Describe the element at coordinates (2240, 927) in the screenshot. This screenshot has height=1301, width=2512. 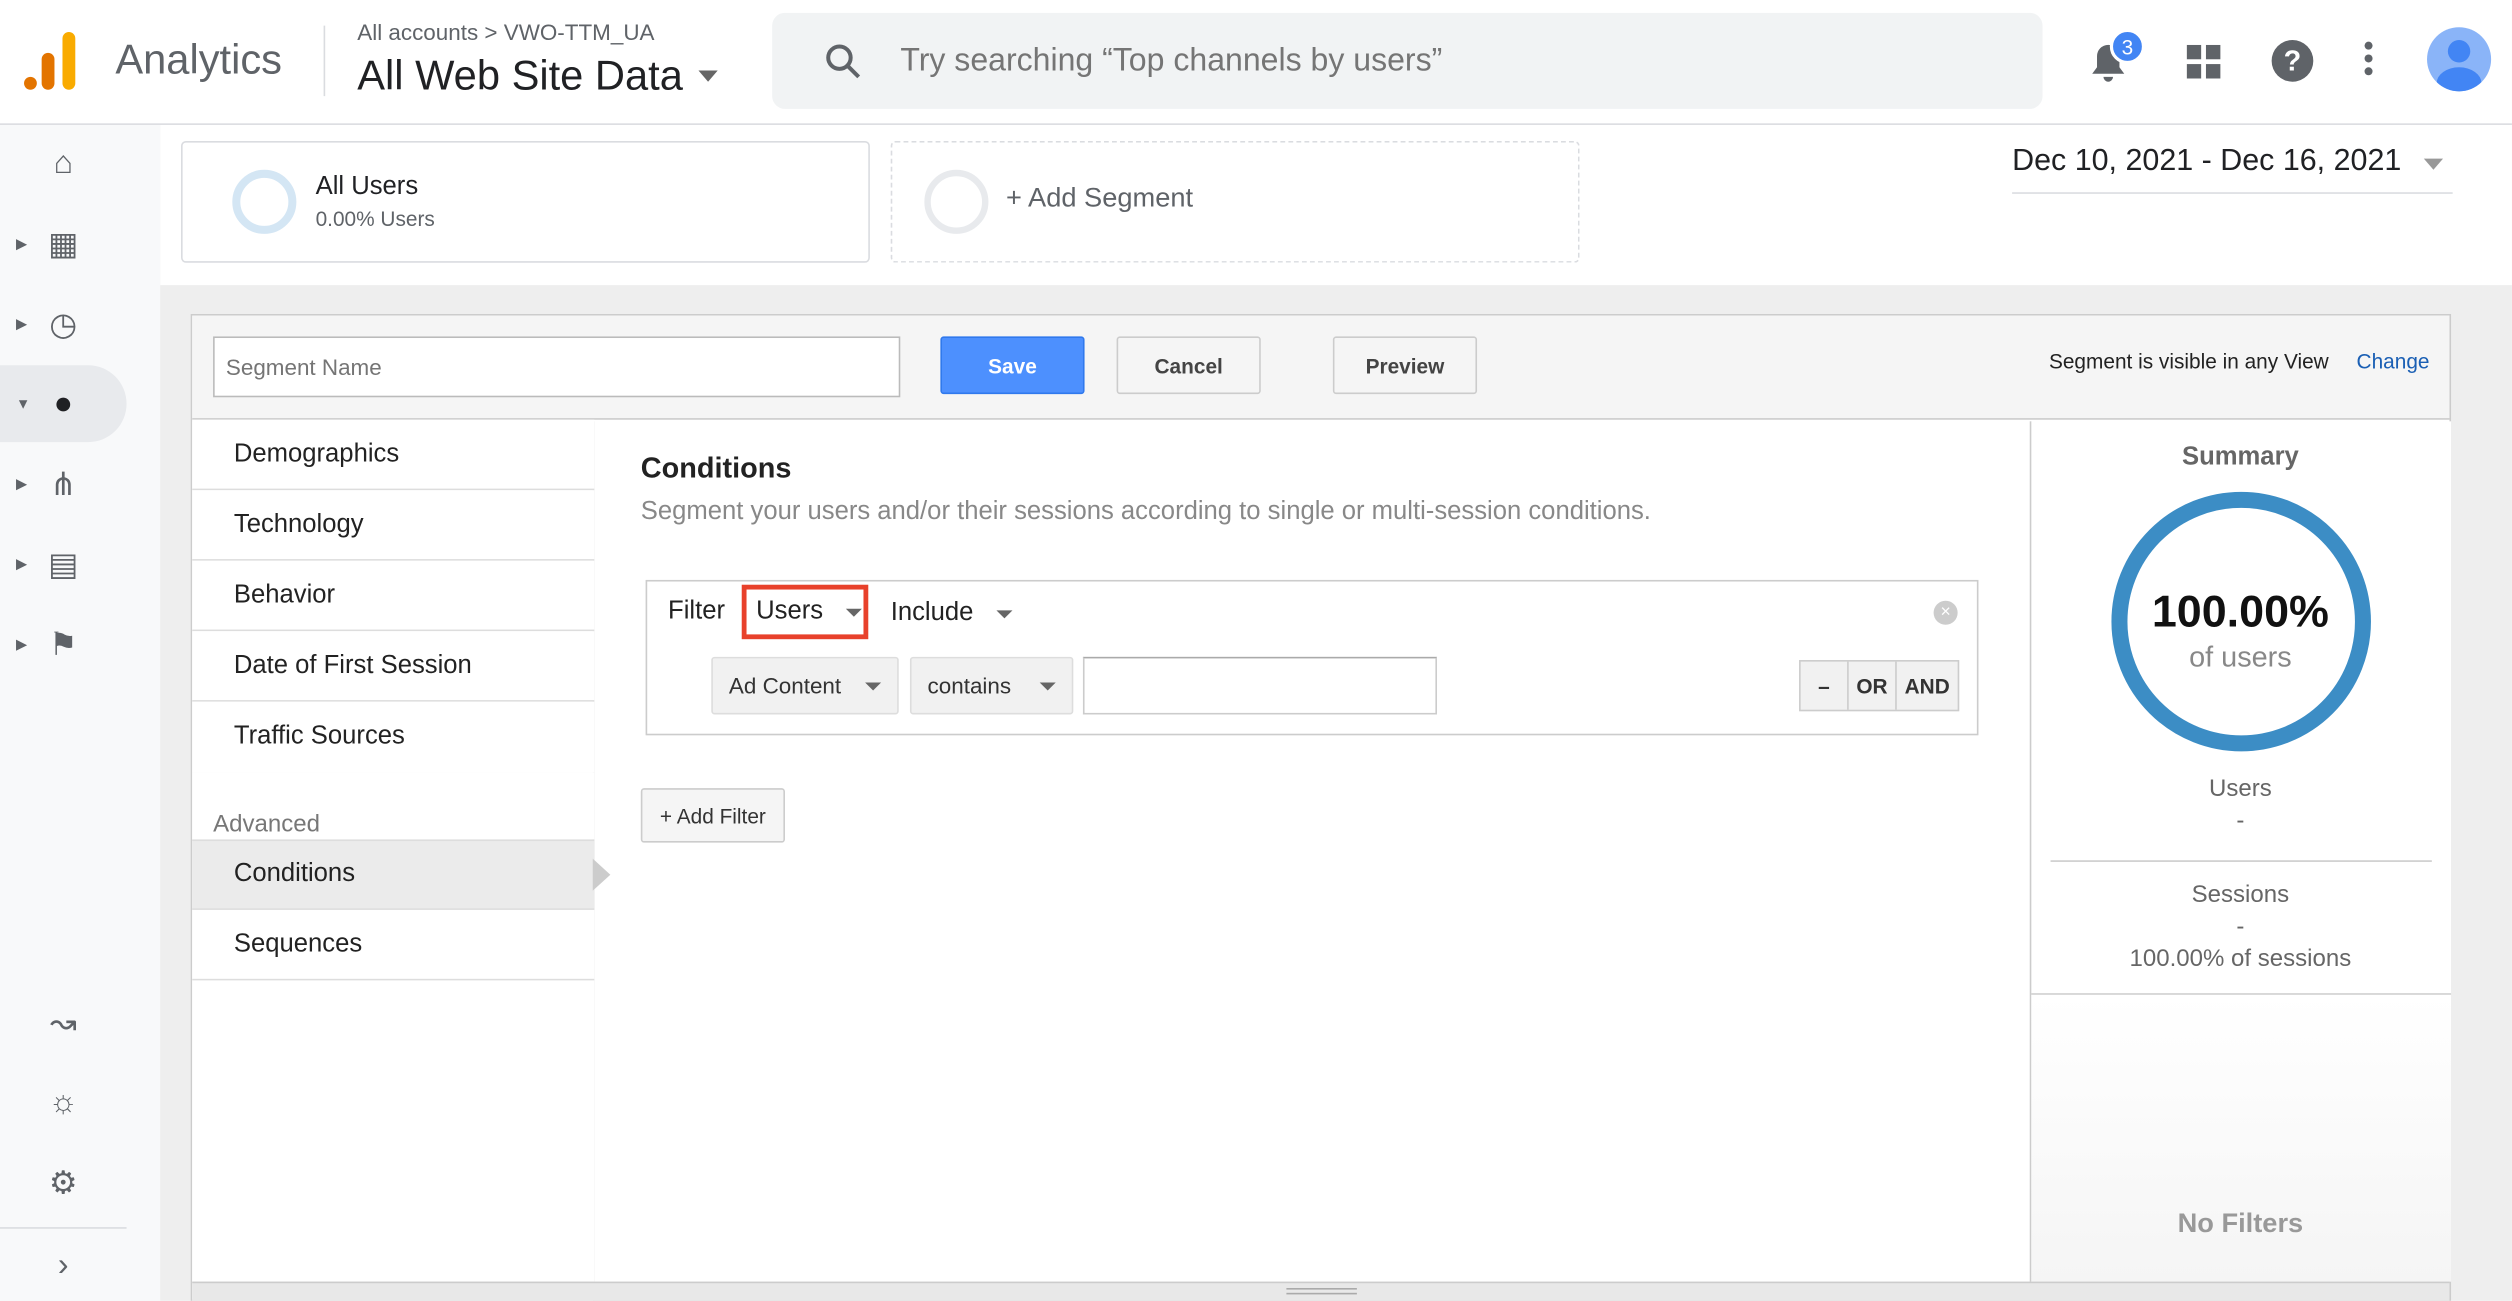
I see `sessions-value: -` at that location.